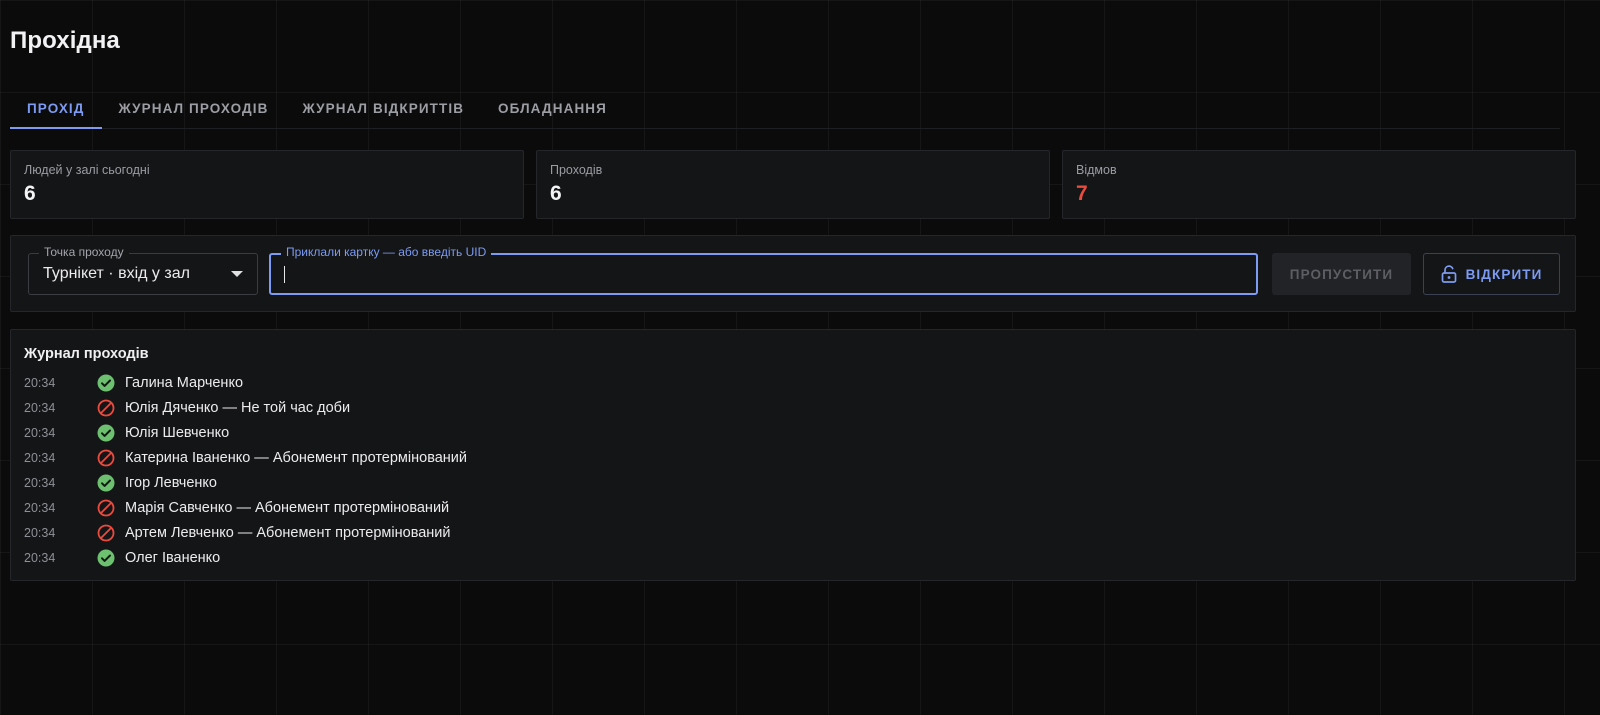  I want to click on stat-people-today: Людей у залі сьогодні 6, so click(267, 184).